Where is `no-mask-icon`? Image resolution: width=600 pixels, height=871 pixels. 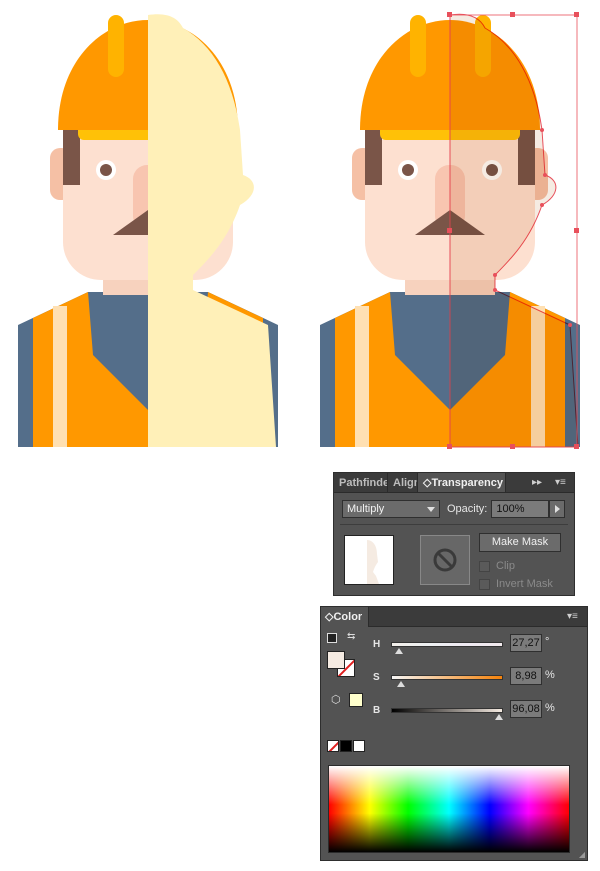
no-mask-icon is located at coordinates (445, 560).